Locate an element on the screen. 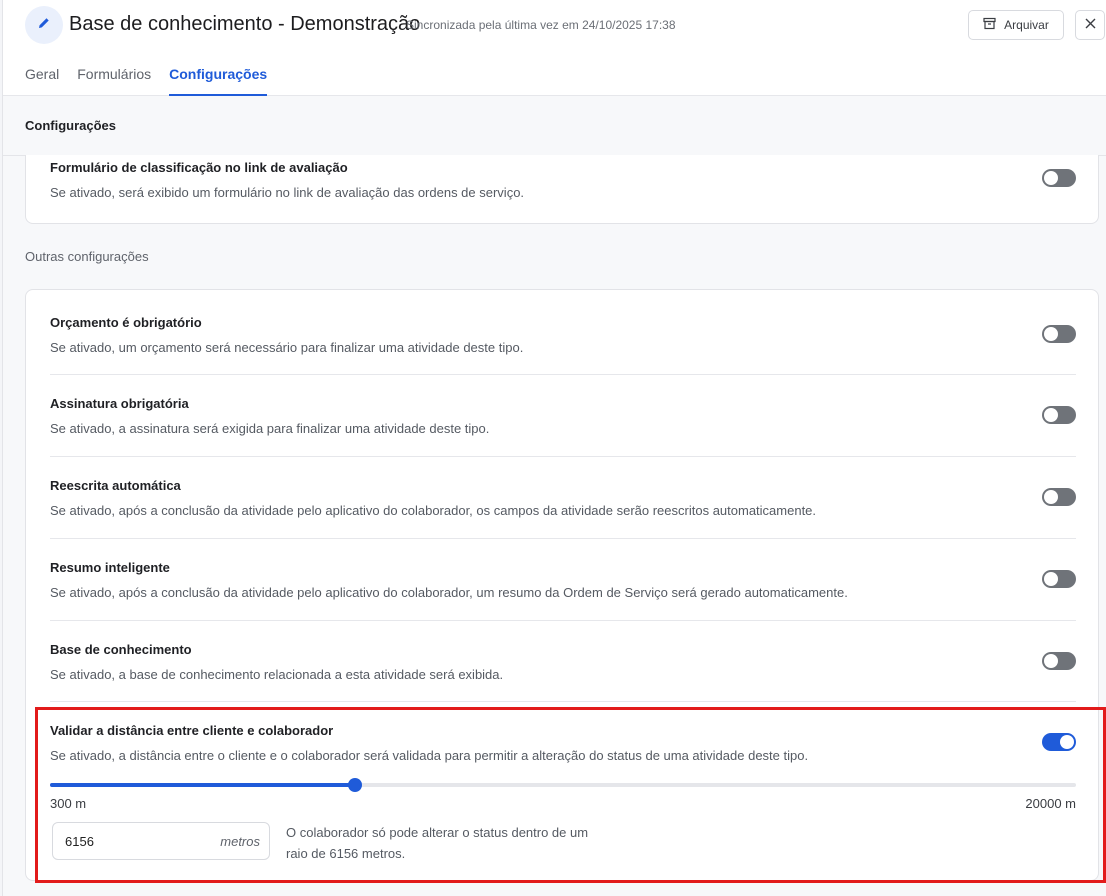  auto-rewrite-toggle is located at coordinates (1059, 497).